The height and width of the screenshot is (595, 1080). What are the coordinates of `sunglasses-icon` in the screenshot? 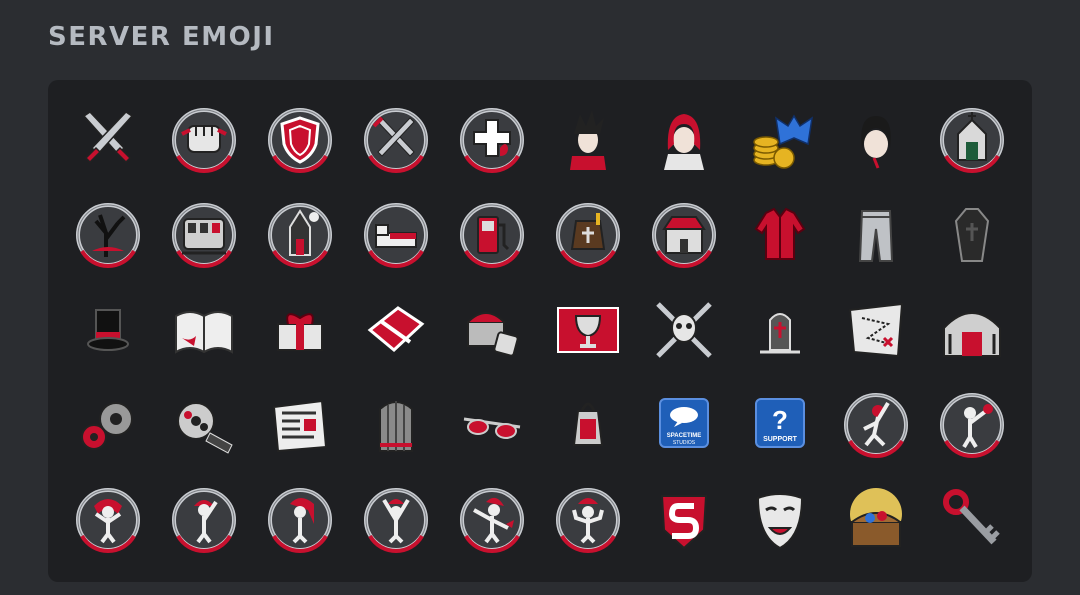 It's located at (492, 428).